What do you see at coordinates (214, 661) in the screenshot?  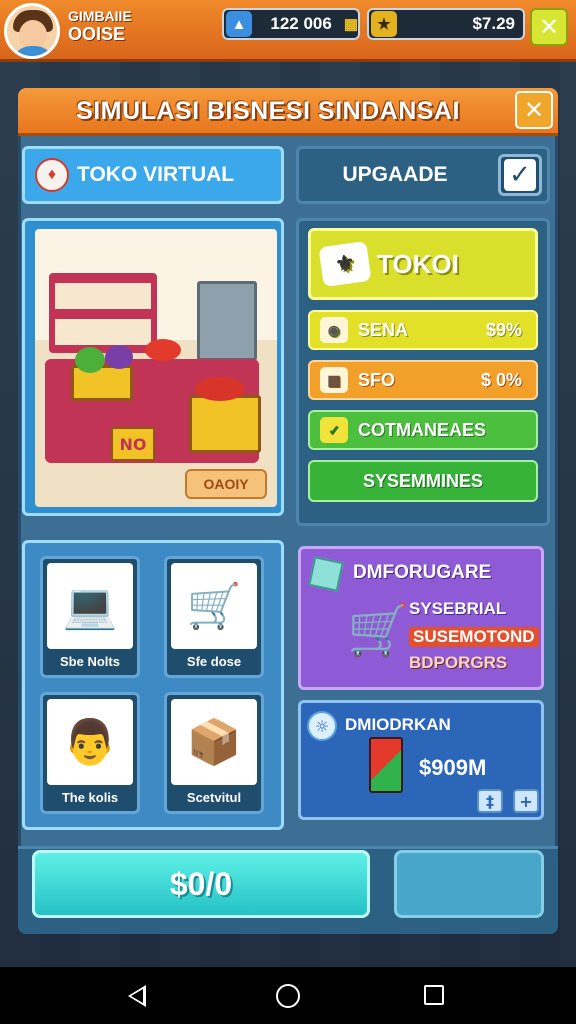 I see `card-caption: Sfe dose` at bounding box center [214, 661].